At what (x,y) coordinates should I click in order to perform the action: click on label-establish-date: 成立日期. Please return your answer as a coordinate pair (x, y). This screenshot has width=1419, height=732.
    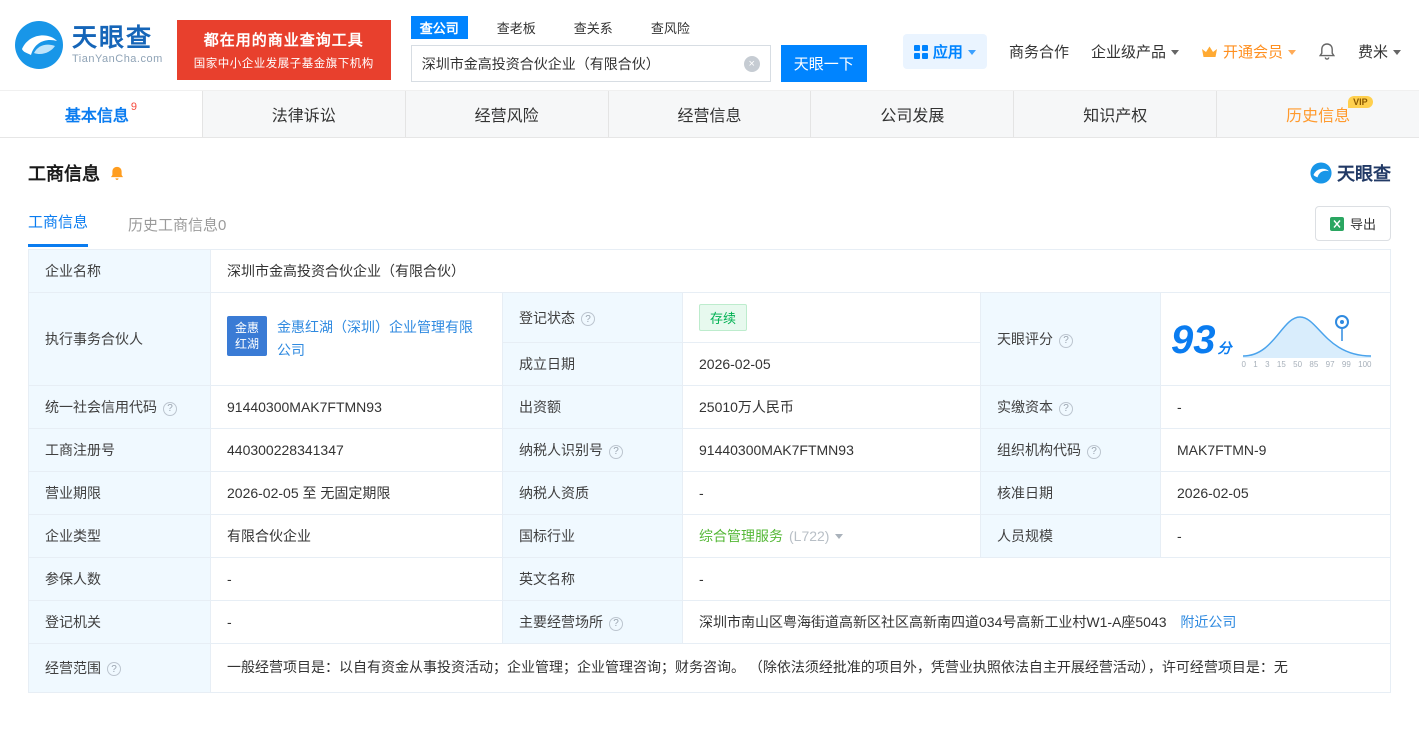
    Looking at the image, I should click on (592, 364).